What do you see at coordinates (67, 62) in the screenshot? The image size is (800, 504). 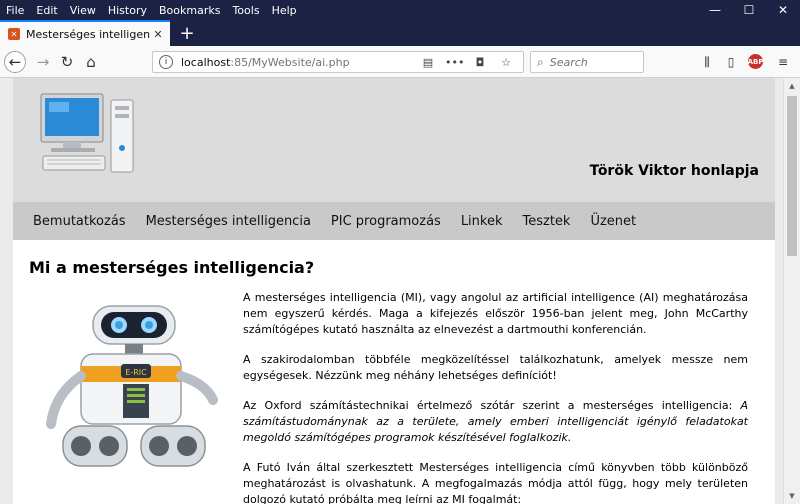 I see `reload-button: ↻` at bounding box center [67, 62].